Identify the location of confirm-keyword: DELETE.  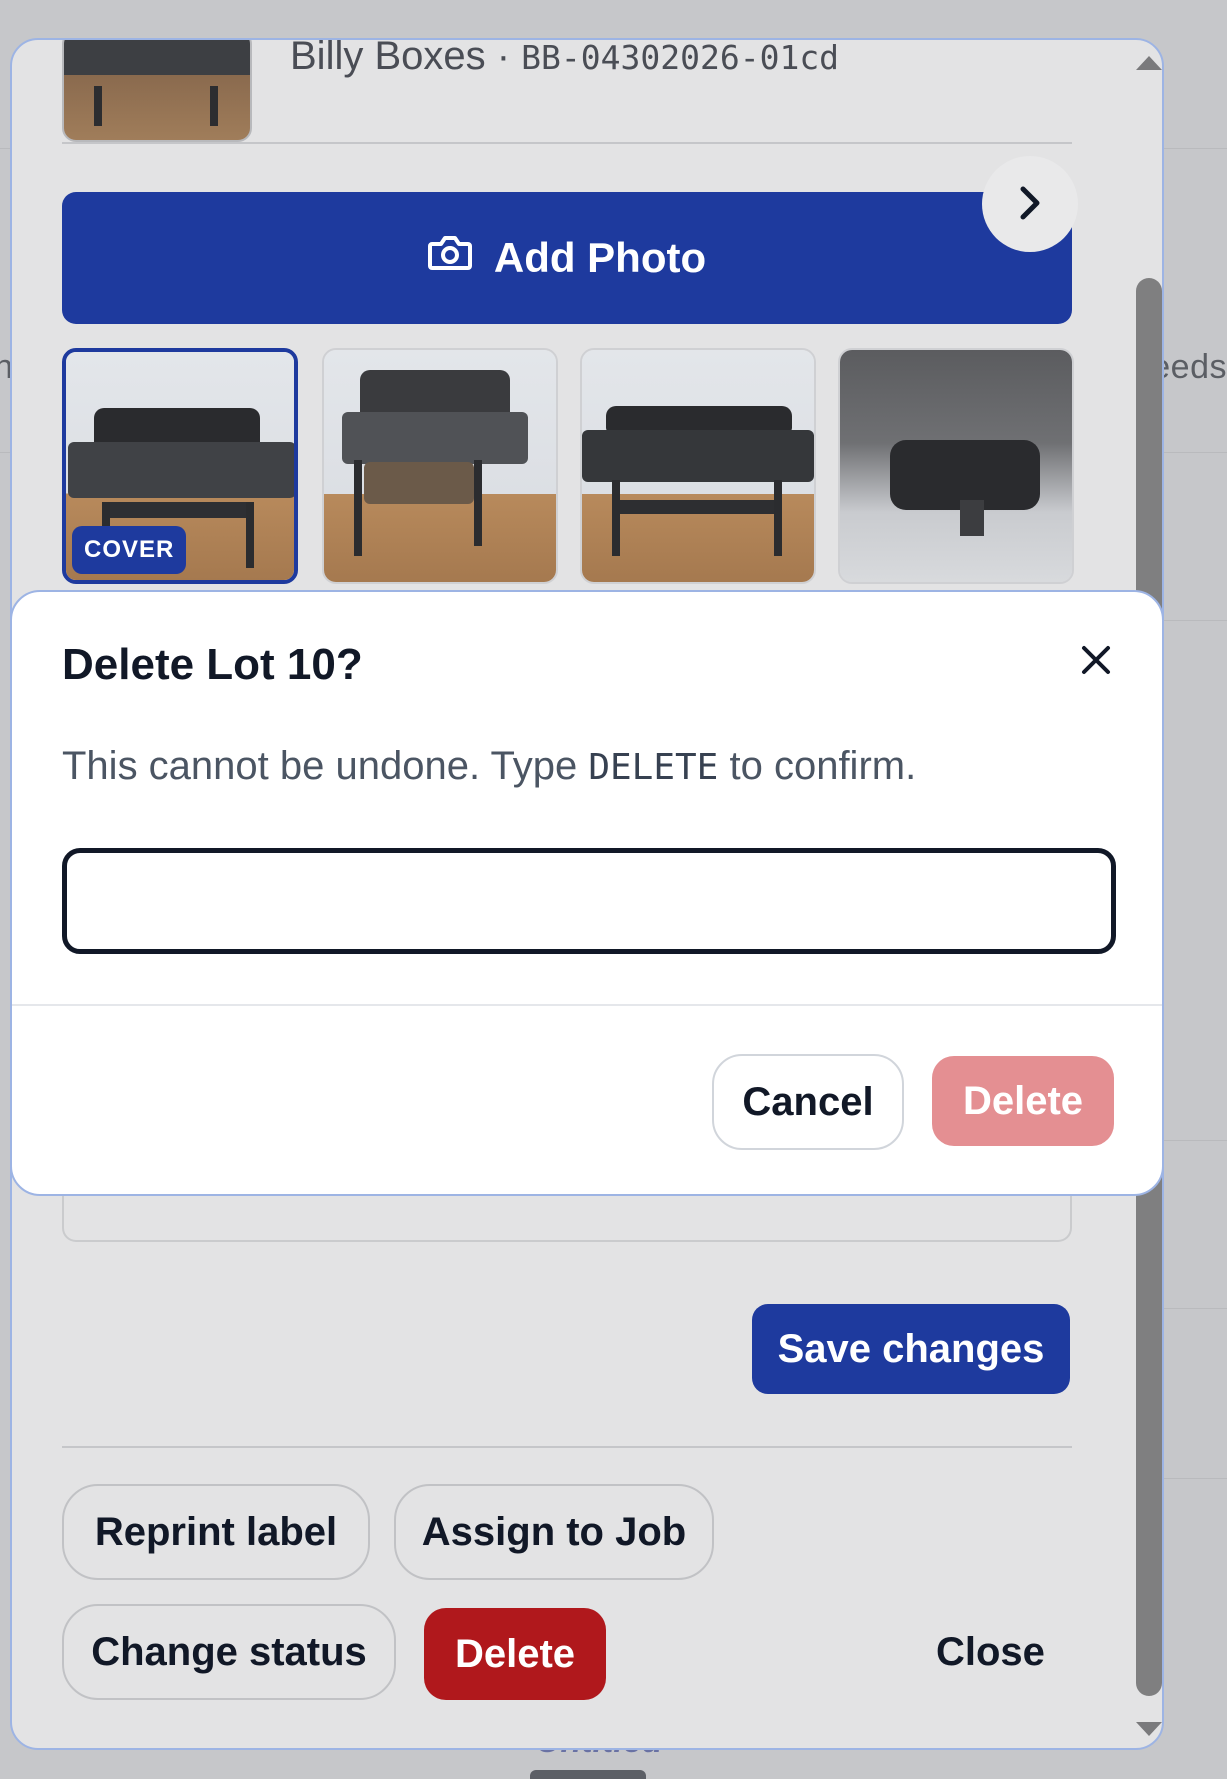
(653, 767).